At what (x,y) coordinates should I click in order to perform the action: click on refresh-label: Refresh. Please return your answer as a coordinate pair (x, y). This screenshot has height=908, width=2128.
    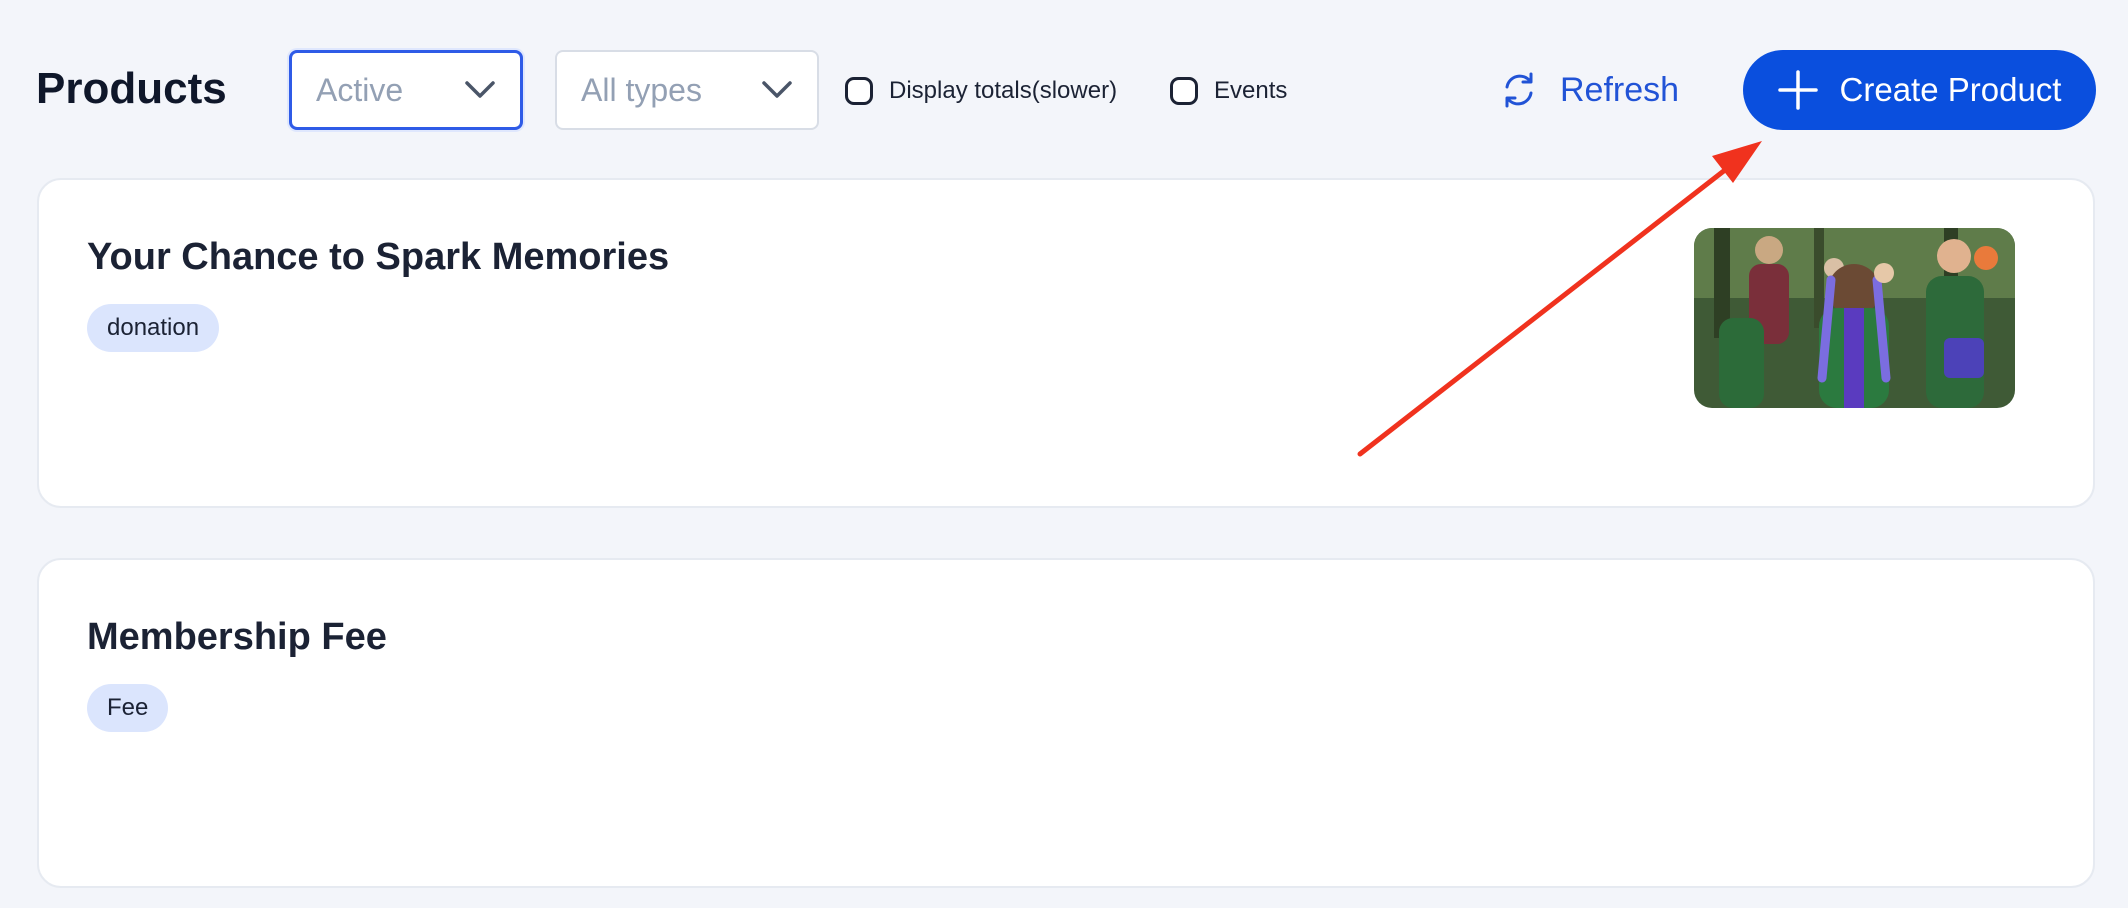
    Looking at the image, I should click on (1620, 89).